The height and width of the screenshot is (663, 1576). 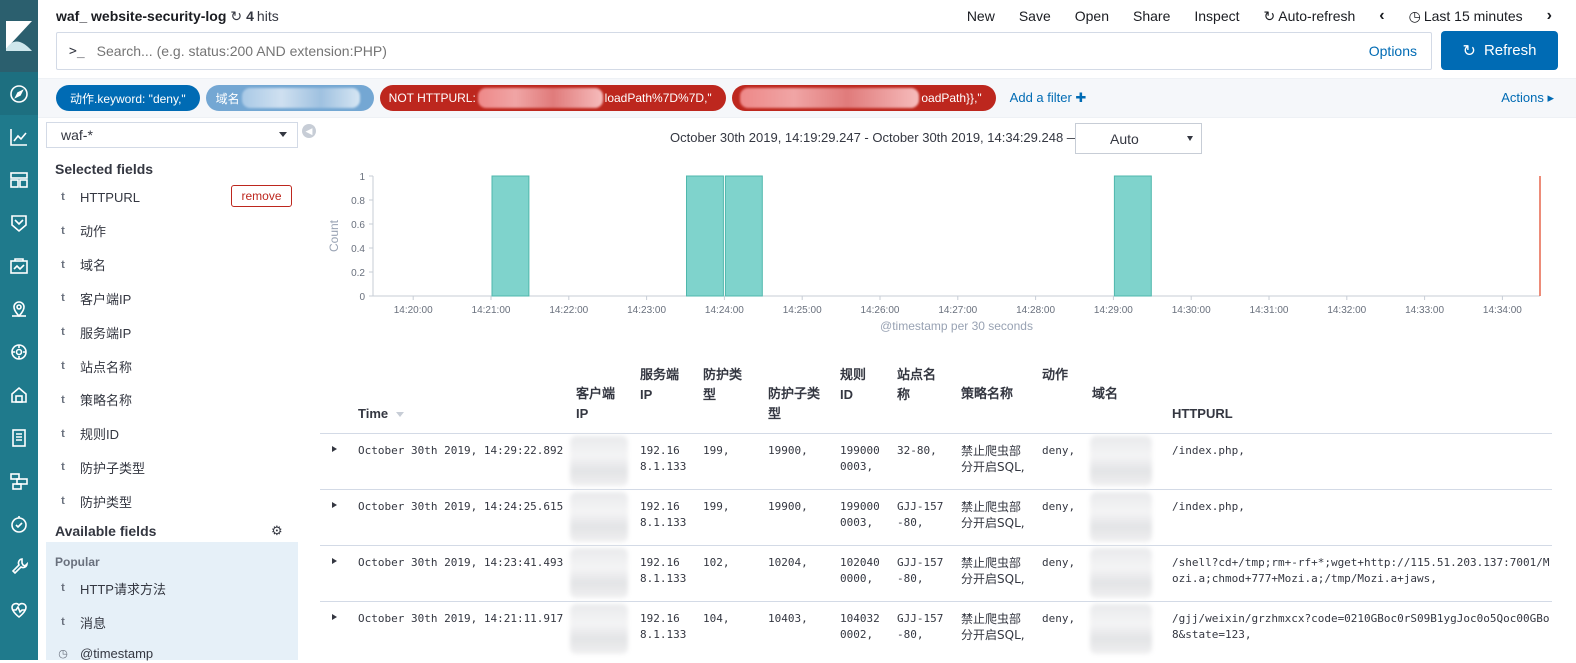 I want to click on header-client-ip: 客户端 IP, so click(x=595, y=404).